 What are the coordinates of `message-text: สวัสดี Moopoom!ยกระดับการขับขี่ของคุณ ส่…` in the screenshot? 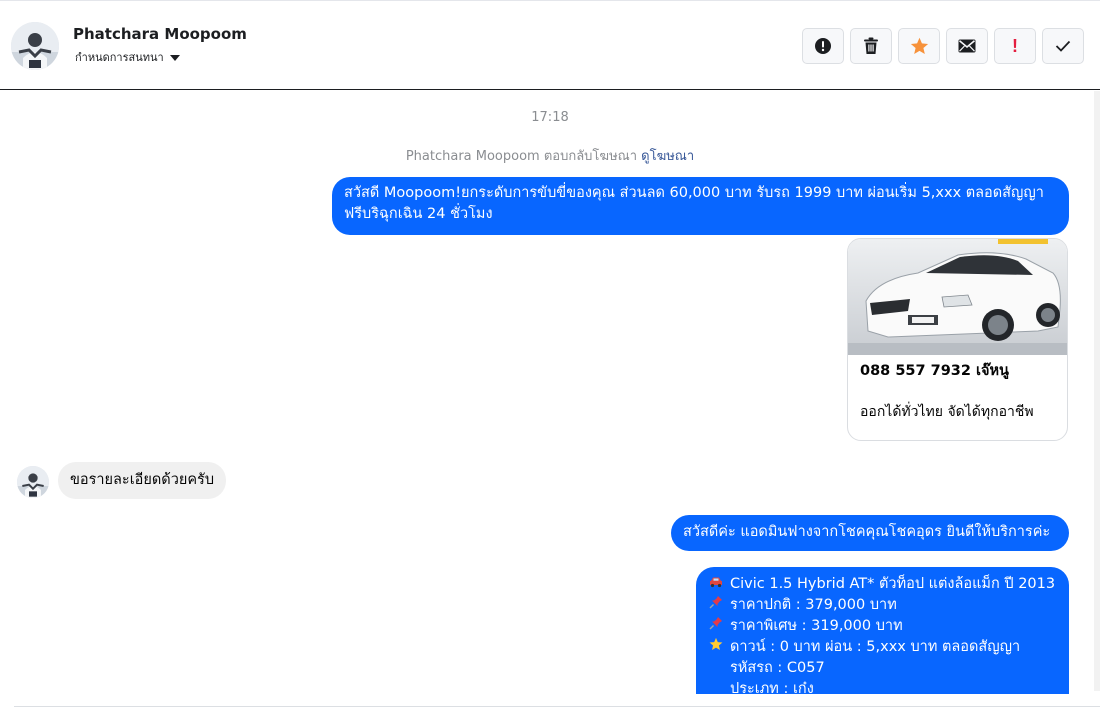 It's located at (694, 203).